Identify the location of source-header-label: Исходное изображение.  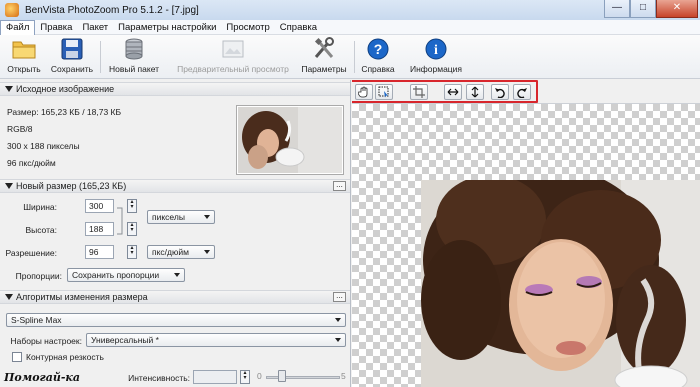
(65, 89).